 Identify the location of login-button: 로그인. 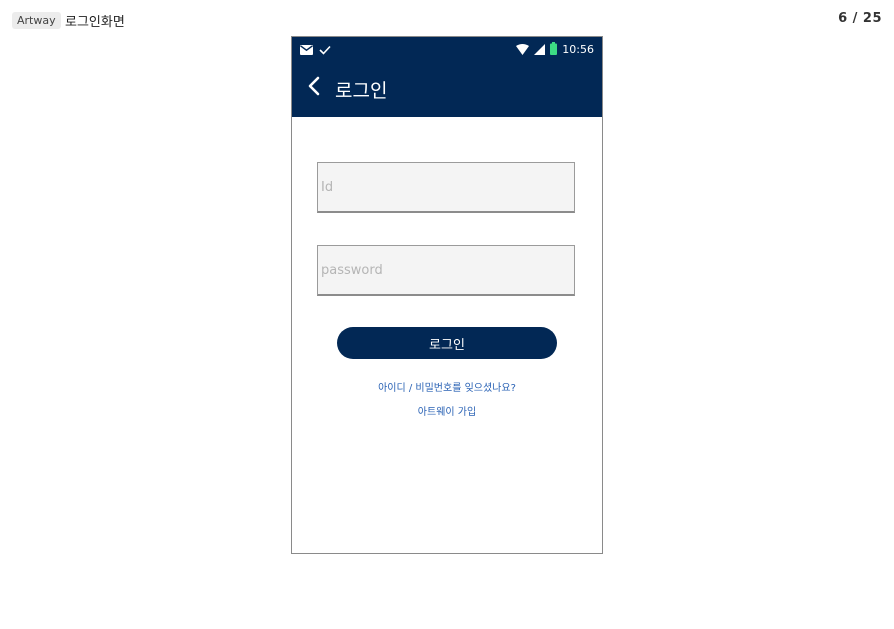
(447, 343).